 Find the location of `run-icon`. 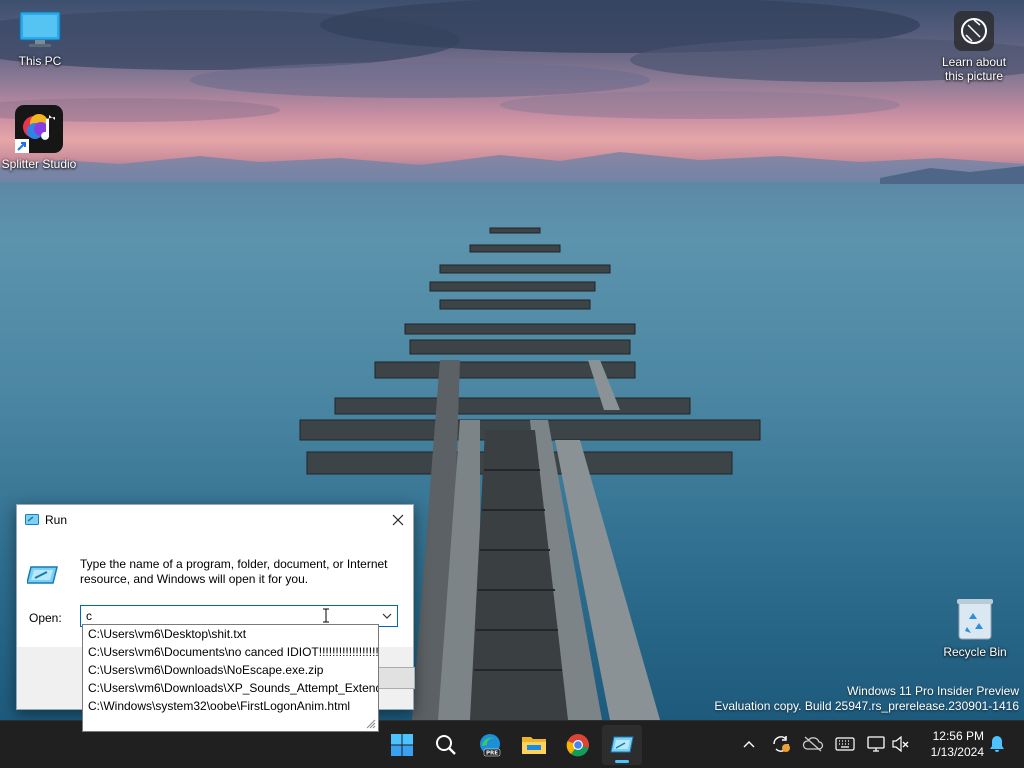

run-icon is located at coordinates (32, 519).